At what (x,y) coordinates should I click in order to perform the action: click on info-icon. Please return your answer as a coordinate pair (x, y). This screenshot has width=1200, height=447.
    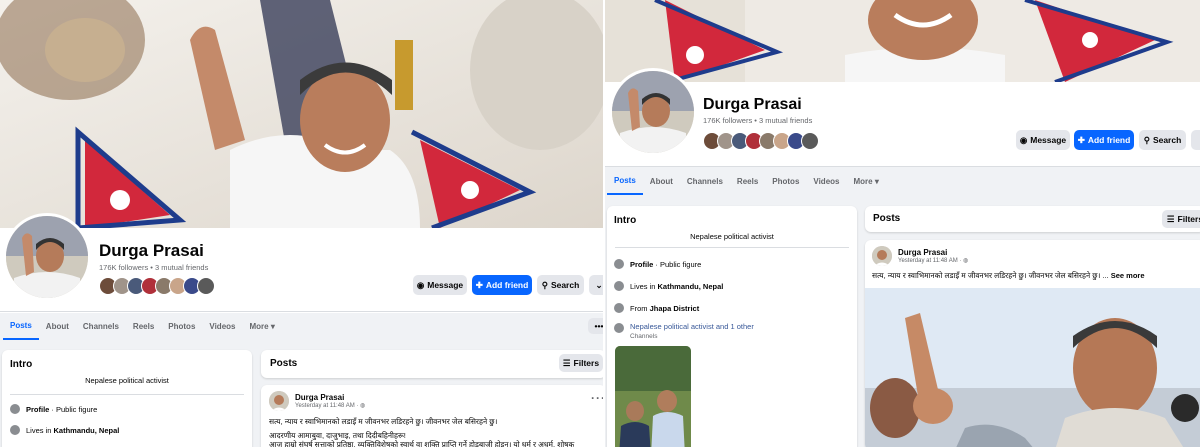
    Looking at the image, I should click on (15, 409).